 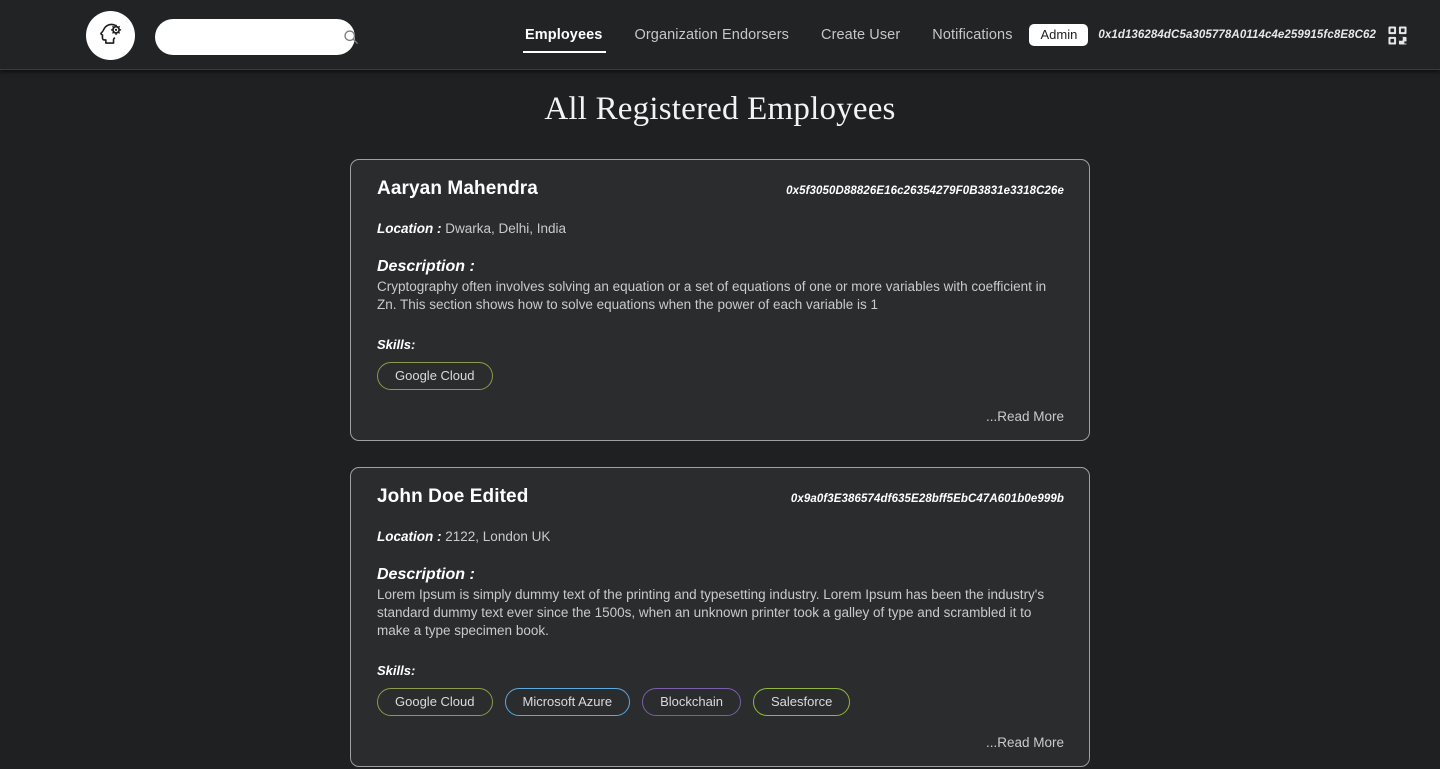 I want to click on app-logo, so click(x=110, y=35).